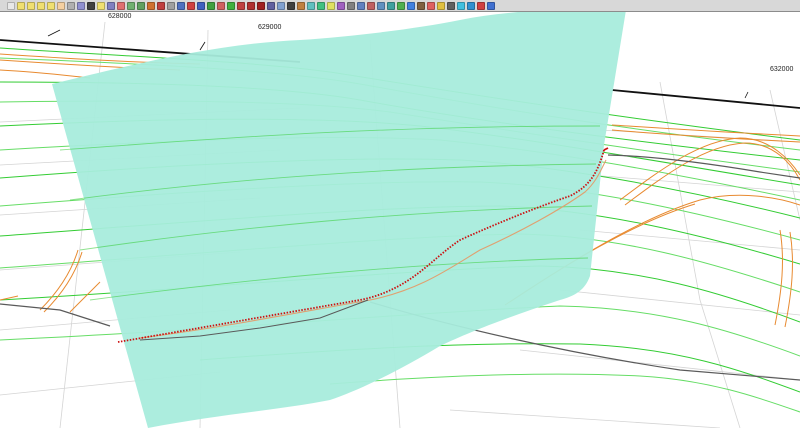 This screenshot has width=800, height=428. I want to click on table-icon, so click(361, 5).